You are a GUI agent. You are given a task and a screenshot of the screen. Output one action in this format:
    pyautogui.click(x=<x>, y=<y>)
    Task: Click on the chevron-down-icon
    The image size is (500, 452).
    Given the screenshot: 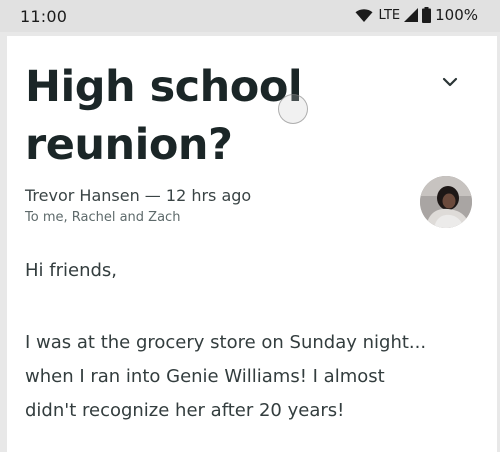 What is the action you would take?
    pyautogui.click(x=450, y=81)
    